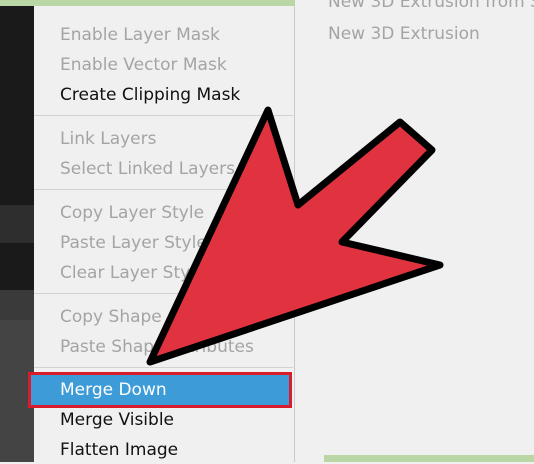 The height and width of the screenshot is (464, 534). What do you see at coordinates (163, 95) in the screenshot?
I see `menu-item-create-clipping-mask: Create Clipping Mask` at bounding box center [163, 95].